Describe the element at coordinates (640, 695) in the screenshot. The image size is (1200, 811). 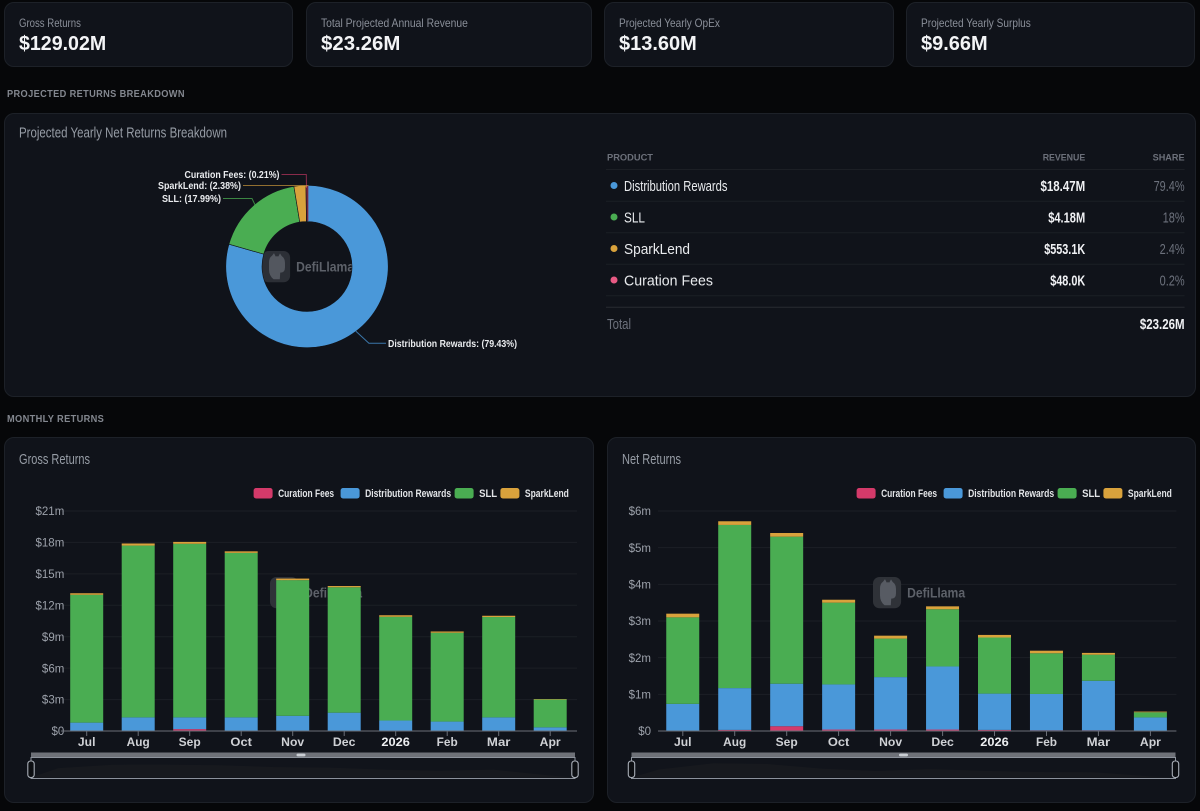
I see `svg-text: $1m` at that location.